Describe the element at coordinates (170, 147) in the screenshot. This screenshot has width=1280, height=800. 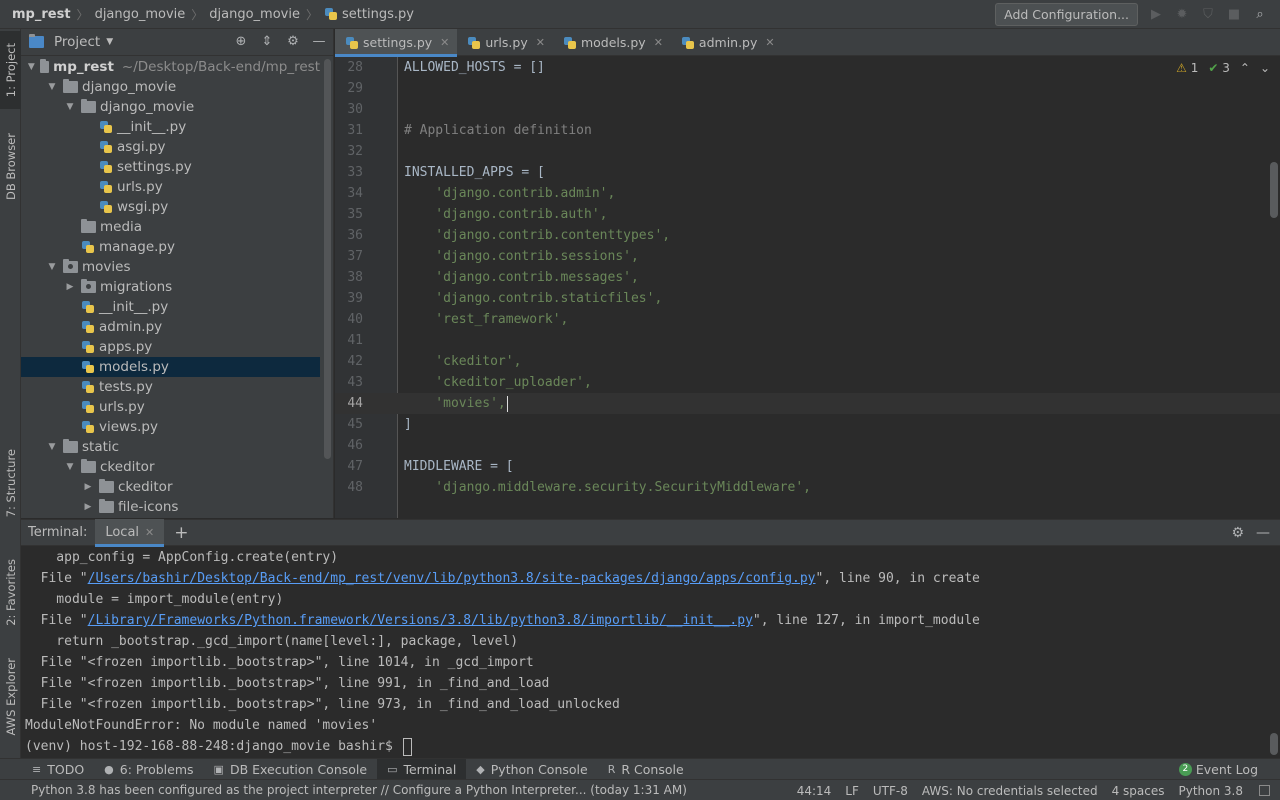
I see `tree-item: asgi.py` at that location.